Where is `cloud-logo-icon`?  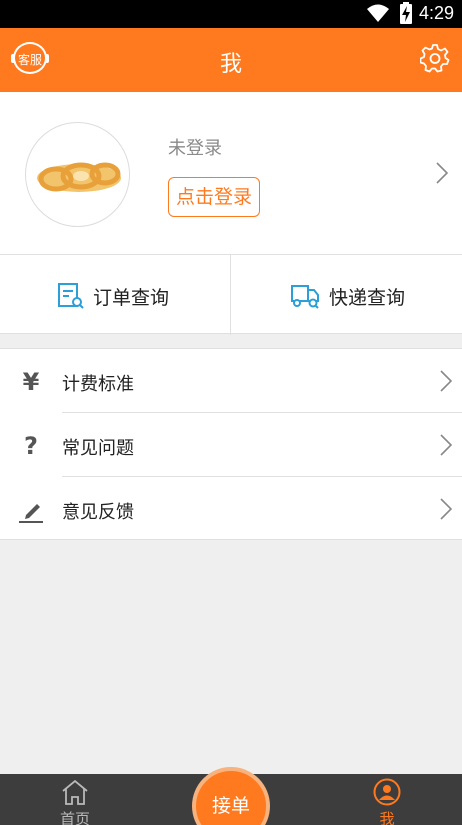
cloud-logo-icon is located at coordinates (79, 177).